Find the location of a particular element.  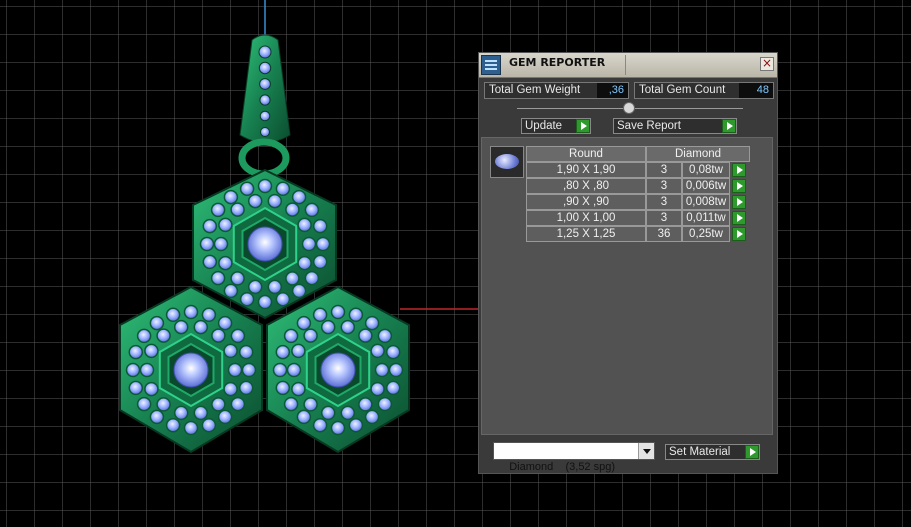

total-gem-weight-value: ,36 is located at coordinates (612, 90).